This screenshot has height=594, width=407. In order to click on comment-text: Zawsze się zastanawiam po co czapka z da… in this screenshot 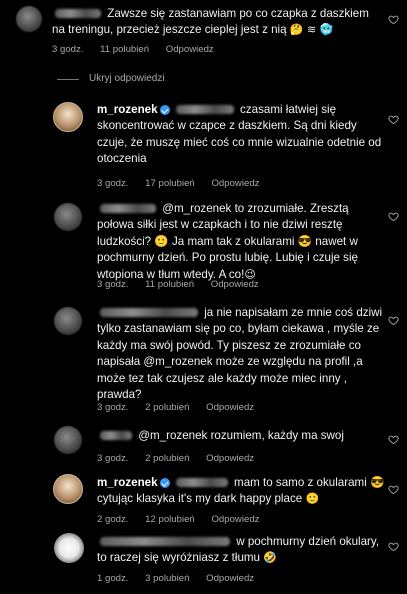, I will do `click(210, 22)`.